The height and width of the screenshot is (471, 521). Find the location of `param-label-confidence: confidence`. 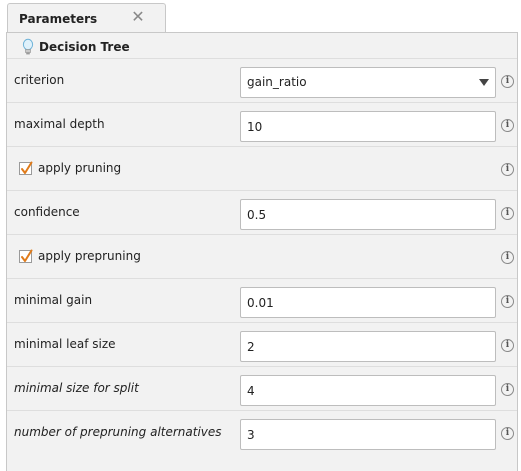

param-label-confidence: confidence is located at coordinates (47, 212).